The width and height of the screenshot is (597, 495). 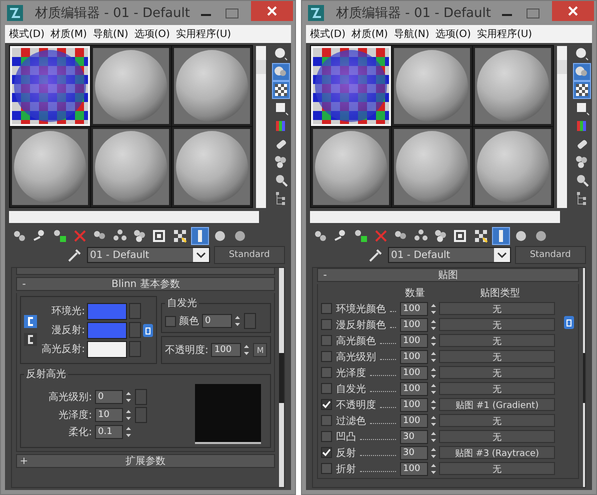 What do you see at coordinates (497, 404) in the screenshot?
I see `map-button: 贴图 #1 (Gradient)` at bounding box center [497, 404].